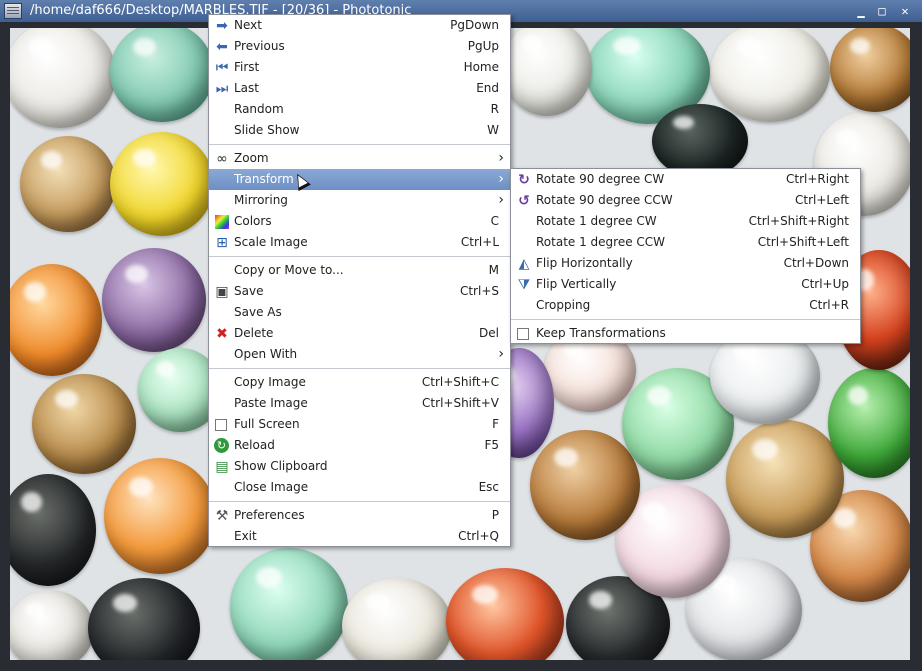 The width and height of the screenshot is (922, 671). What do you see at coordinates (524, 180) in the screenshot?
I see `rotate-cw-icon: ↻` at bounding box center [524, 180].